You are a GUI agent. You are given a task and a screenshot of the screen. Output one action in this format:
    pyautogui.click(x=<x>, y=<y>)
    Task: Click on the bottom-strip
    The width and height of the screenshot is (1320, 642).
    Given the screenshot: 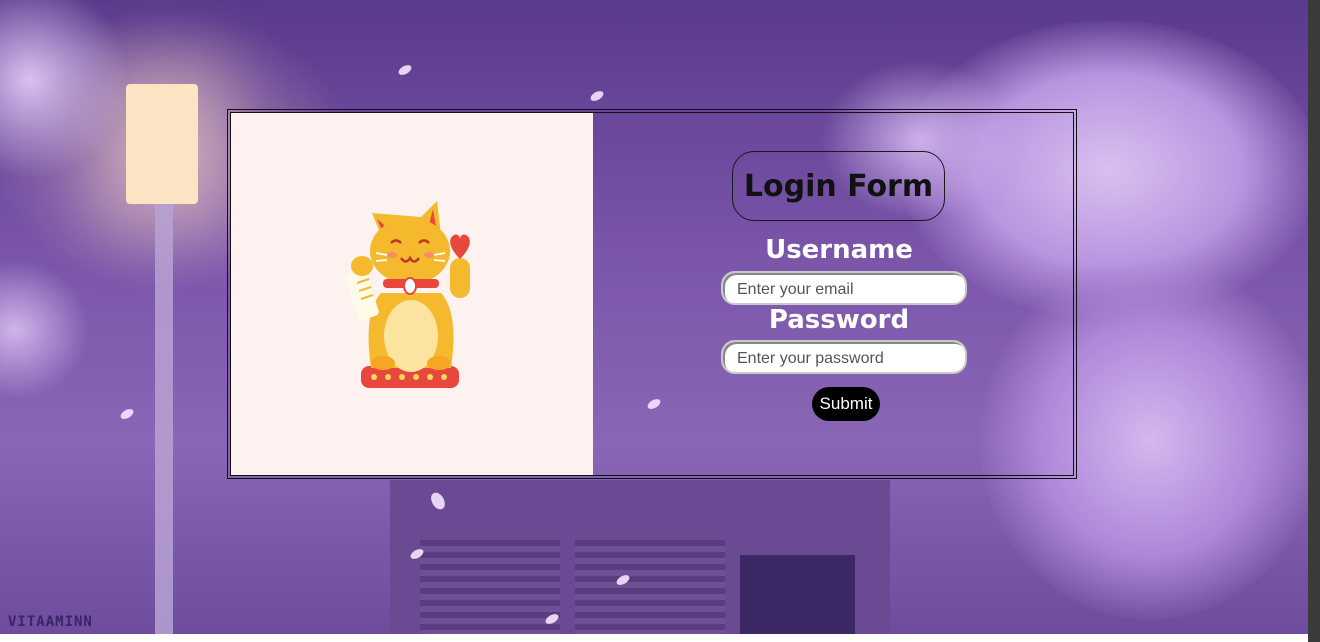 What is the action you would take?
    pyautogui.click(x=654, y=638)
    